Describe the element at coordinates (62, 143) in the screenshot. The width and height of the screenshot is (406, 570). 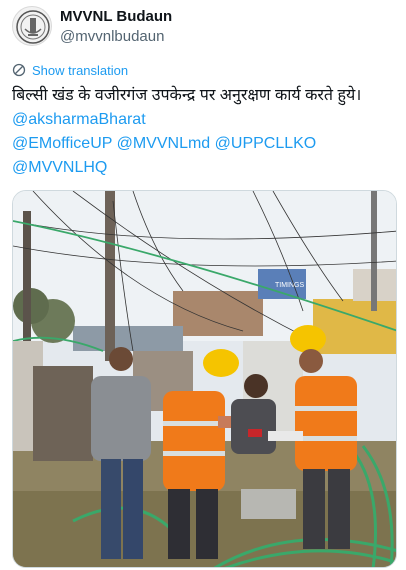
I see `mention-link: @EMofficeUP` at that location.